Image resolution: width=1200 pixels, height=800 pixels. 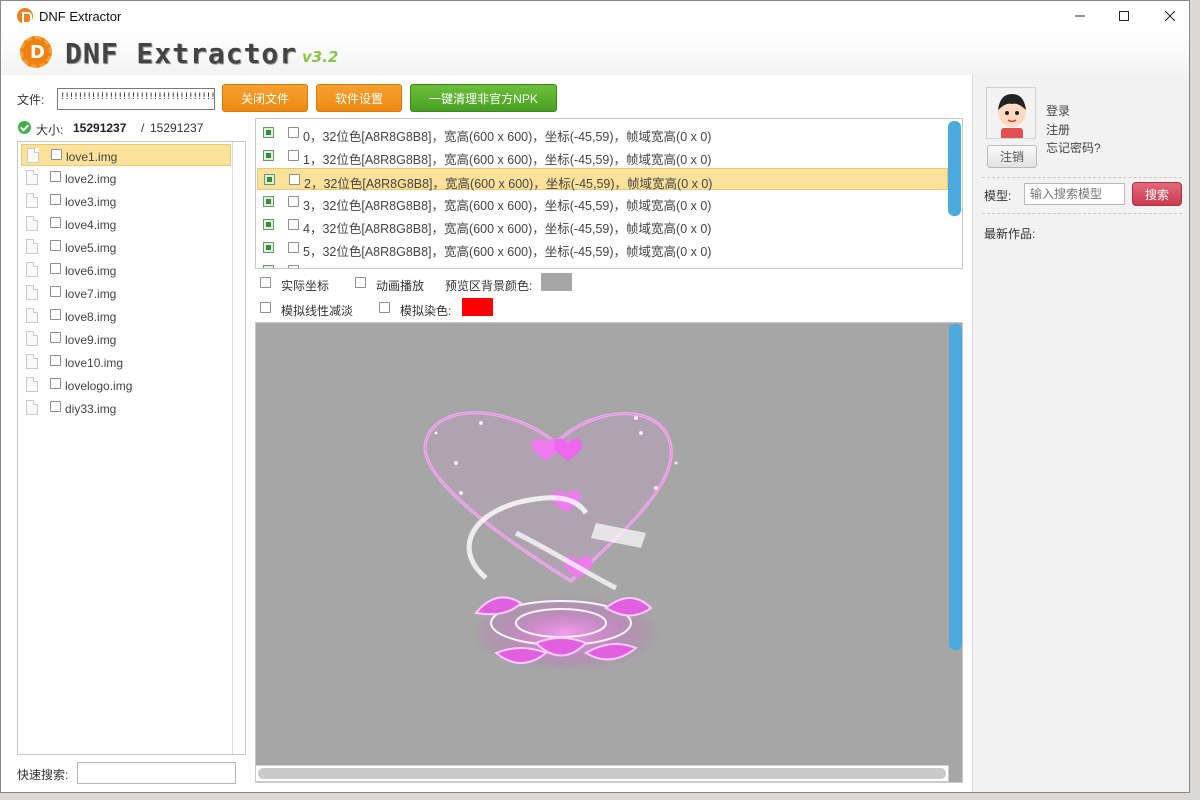 I want to click on file-list-item: love2.img, so click(x=126, y=178).